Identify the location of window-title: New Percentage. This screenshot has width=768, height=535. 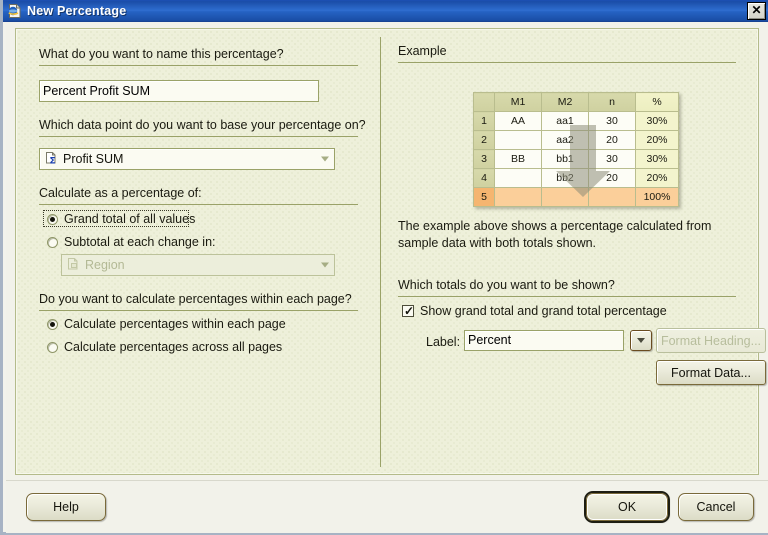
(77, 11).